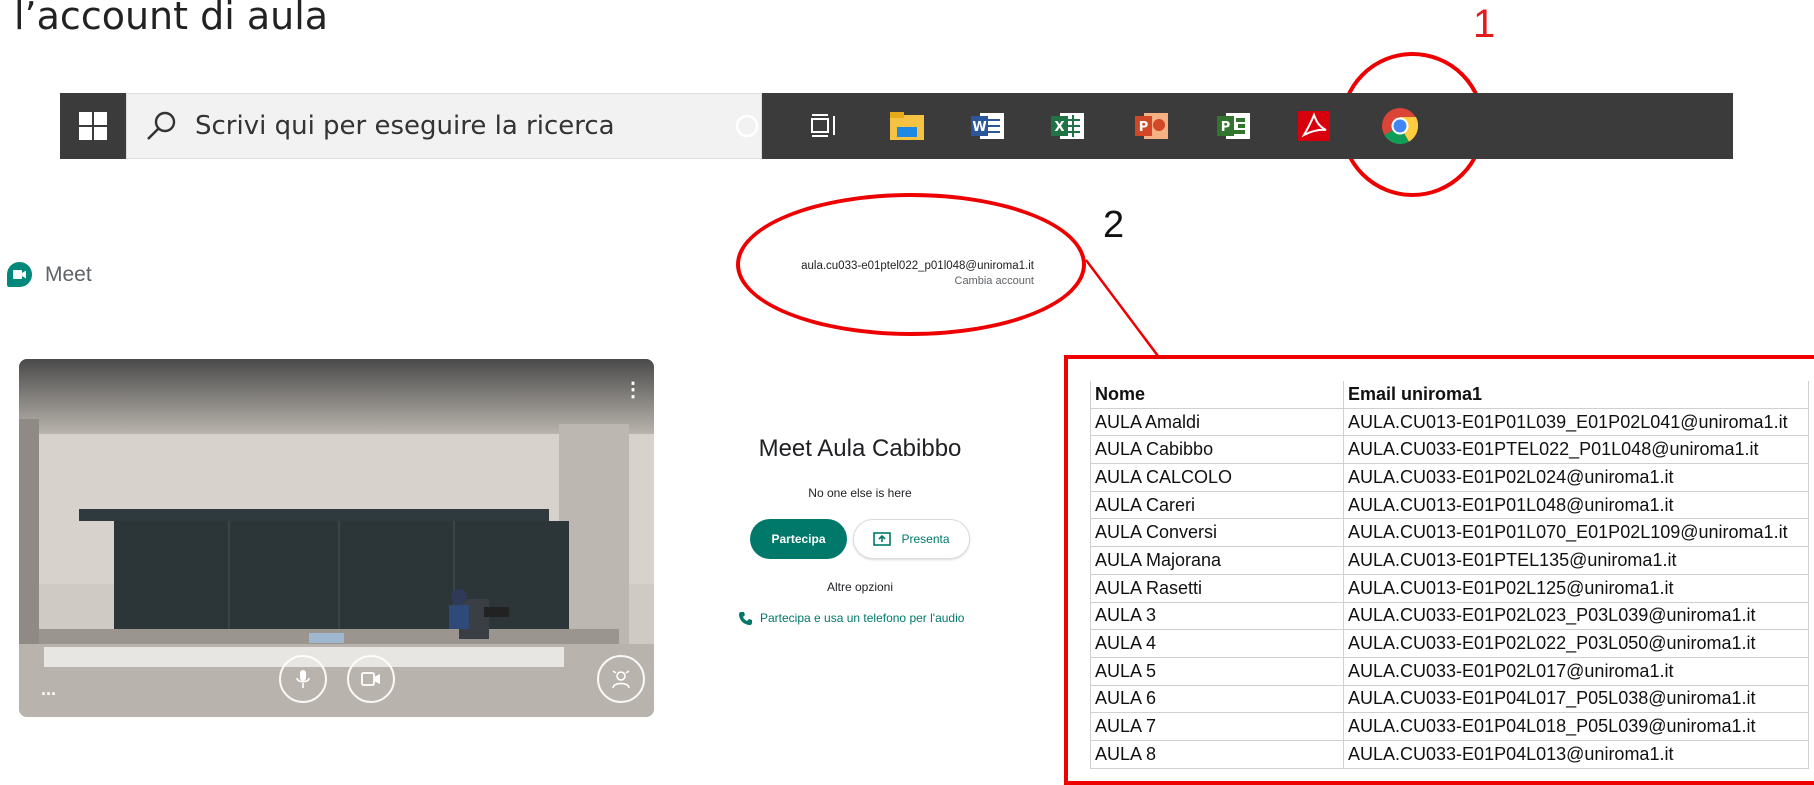  I want to click on join-button: Partecipa, so click(798, 539).